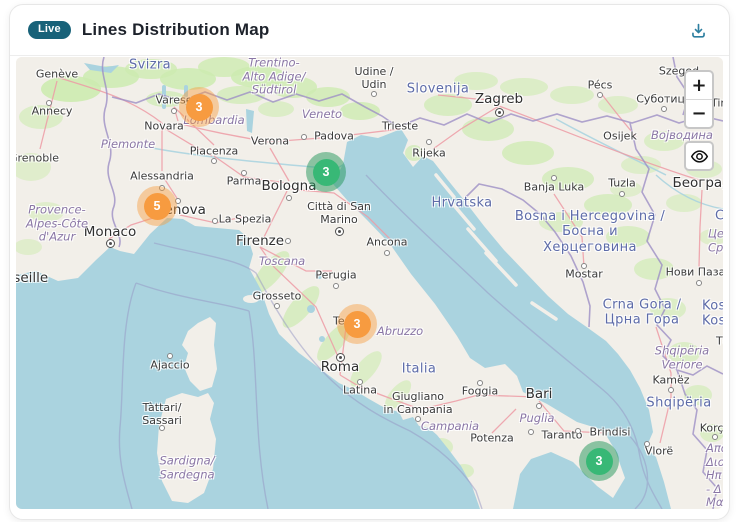 This screenshot has height=522, width=737. Describe the element at coordinates (699, 113) in the screenshot. I see `zoom-out-button: −` at that location.